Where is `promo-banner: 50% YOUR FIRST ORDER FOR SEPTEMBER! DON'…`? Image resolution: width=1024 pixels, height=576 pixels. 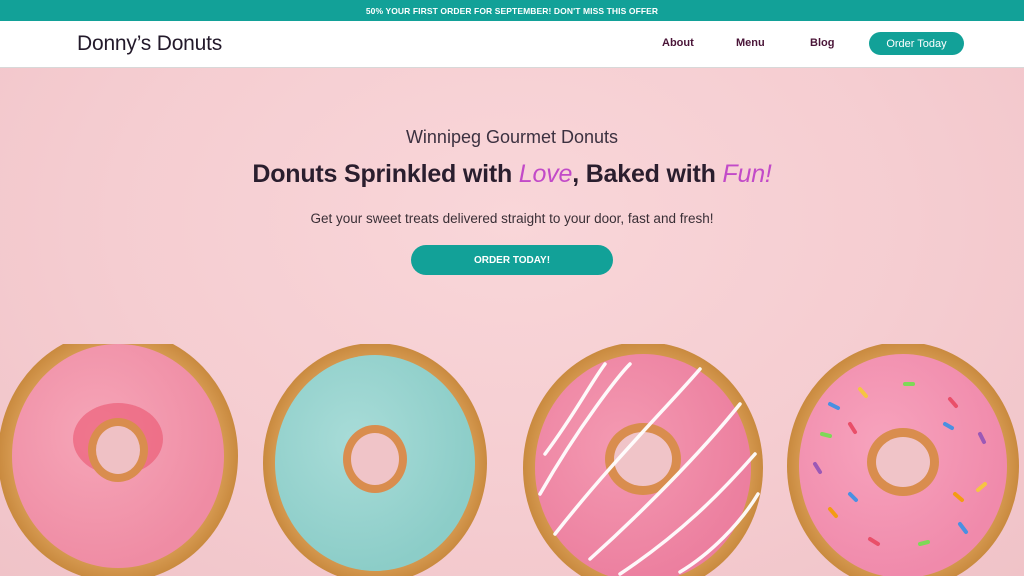 promo-banner: 50% YOUR FIRST ORDER FOR SEPTEMBER! DON'… is located at coordinates (512, 10).